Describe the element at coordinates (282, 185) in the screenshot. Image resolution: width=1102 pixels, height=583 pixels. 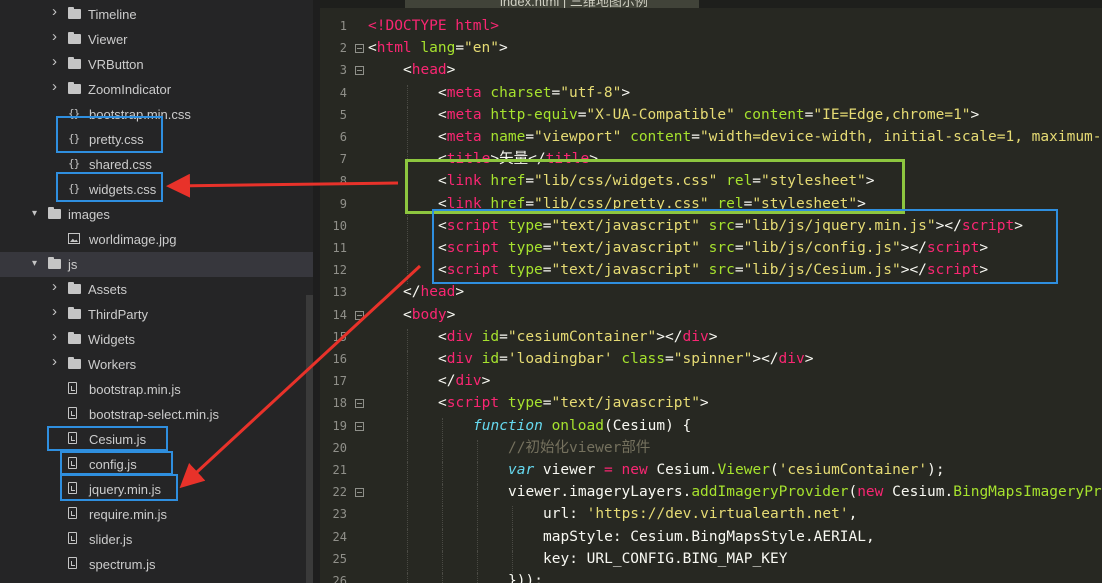
I see `arrow-to-widgets-css` at that location.